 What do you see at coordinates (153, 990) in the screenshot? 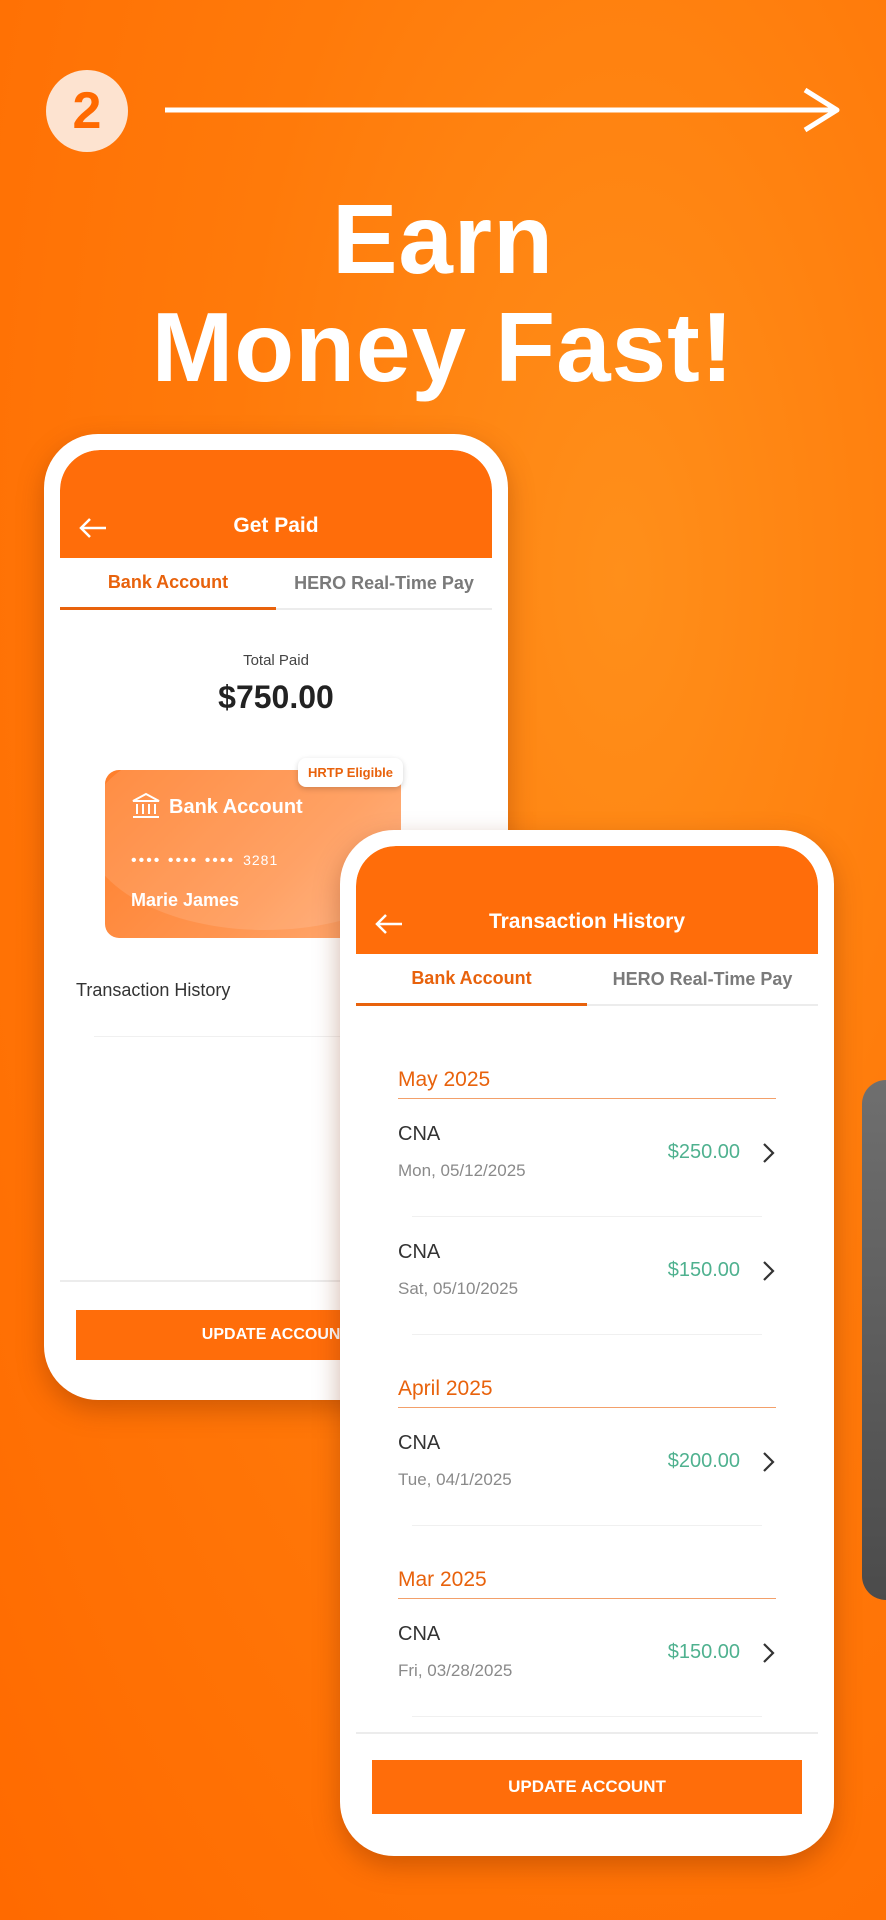
I see `transaction-history-link: Transaction History` at bounding box center [153, 990].